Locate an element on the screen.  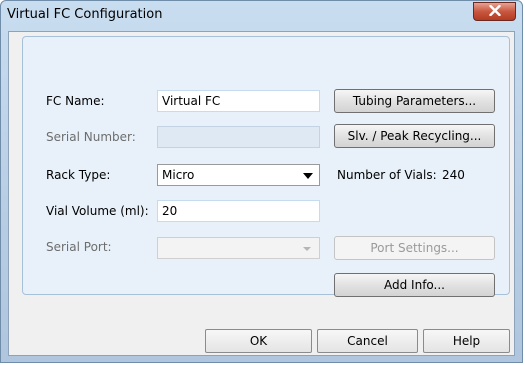
fc-name-label: FC Name: is located at coordinates (75, 101).